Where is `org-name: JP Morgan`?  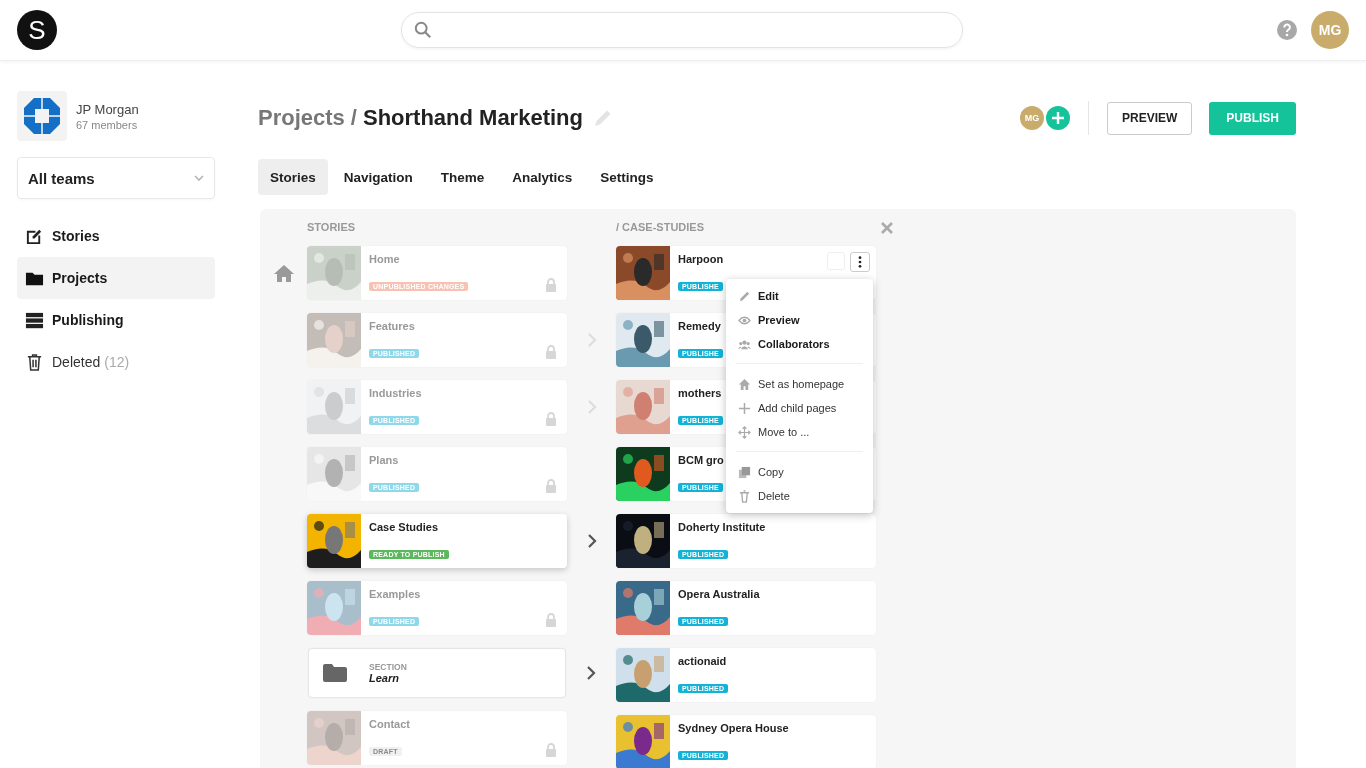
org-name: JP Morgan is located at coordinates (107, 109).